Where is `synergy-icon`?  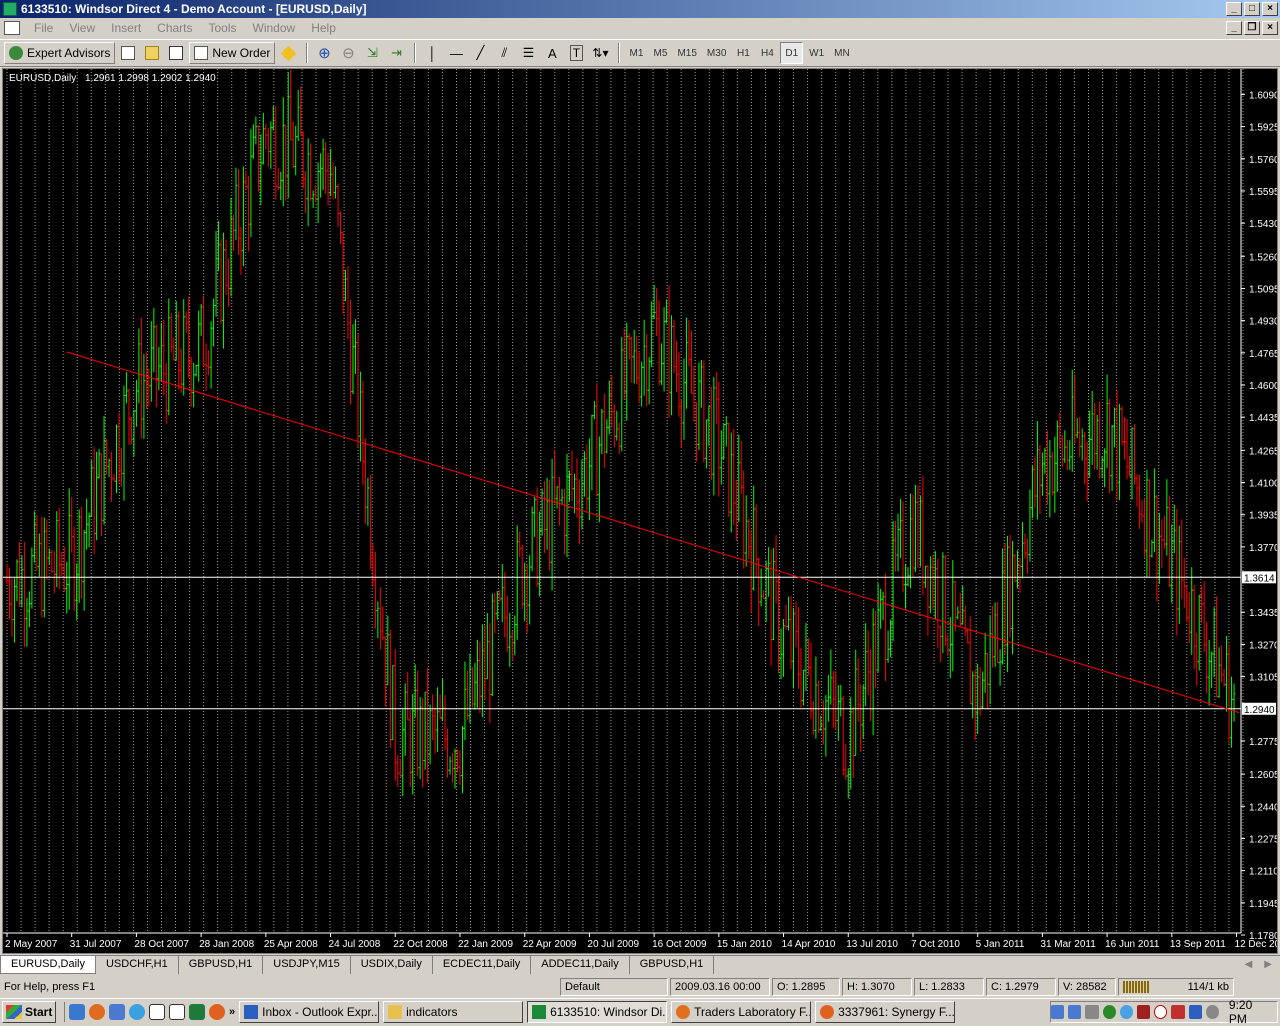
synergy-icon is located at coordinates (217, 1011).